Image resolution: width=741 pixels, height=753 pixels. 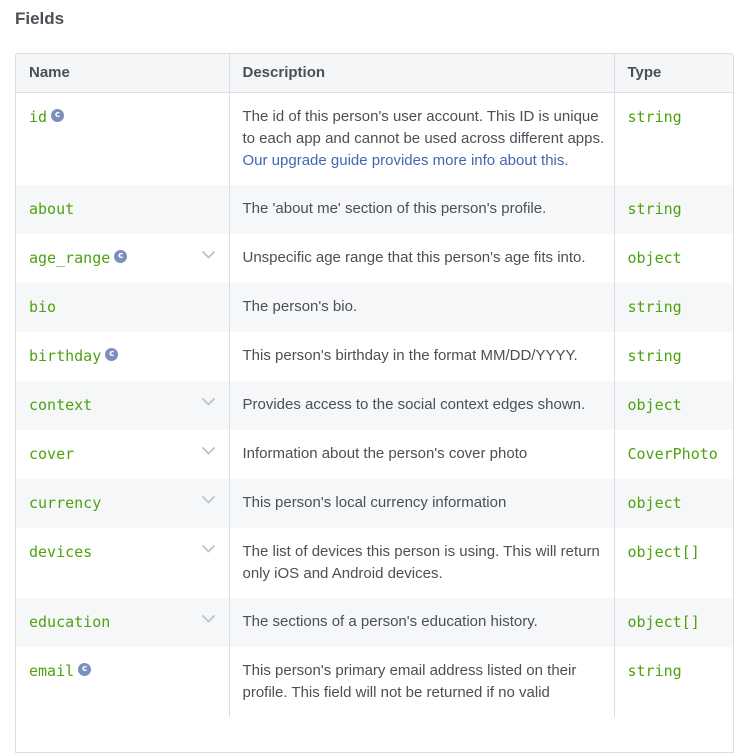 What do you see at coordinates (43, 306) in the screenshot?
I see `field-name: bio` at bounding box center [43, 306].